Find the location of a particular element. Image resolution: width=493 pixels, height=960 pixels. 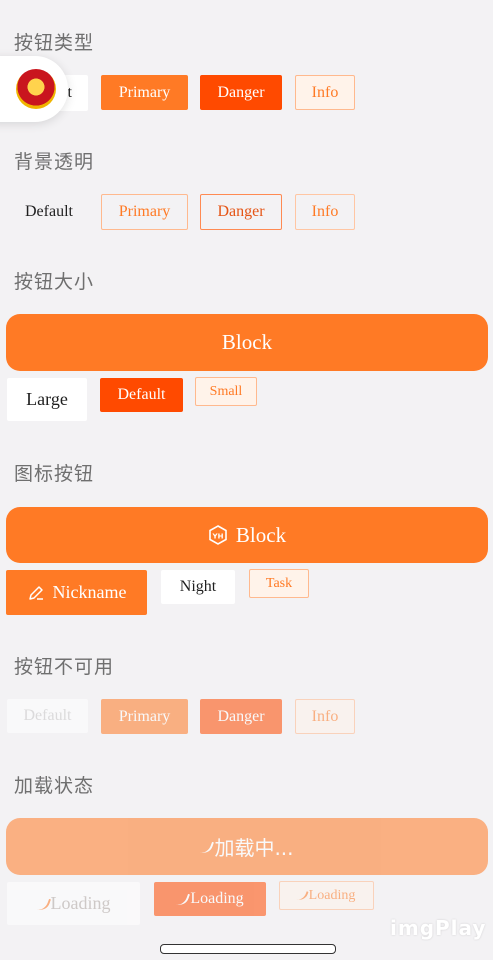

svg-text: YH is located at coordinates (217, 537).